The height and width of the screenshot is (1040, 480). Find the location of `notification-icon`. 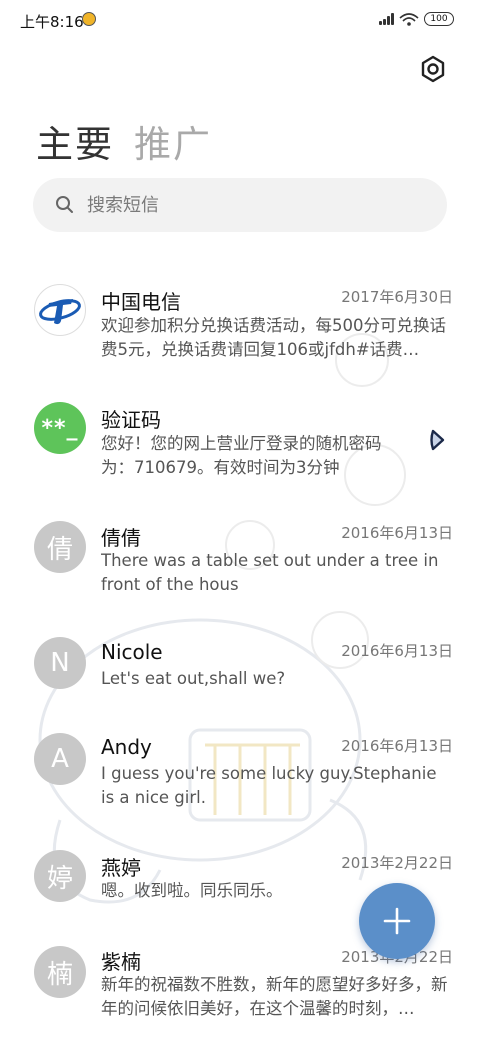

notification-icon is located at coordinates (89, 19).